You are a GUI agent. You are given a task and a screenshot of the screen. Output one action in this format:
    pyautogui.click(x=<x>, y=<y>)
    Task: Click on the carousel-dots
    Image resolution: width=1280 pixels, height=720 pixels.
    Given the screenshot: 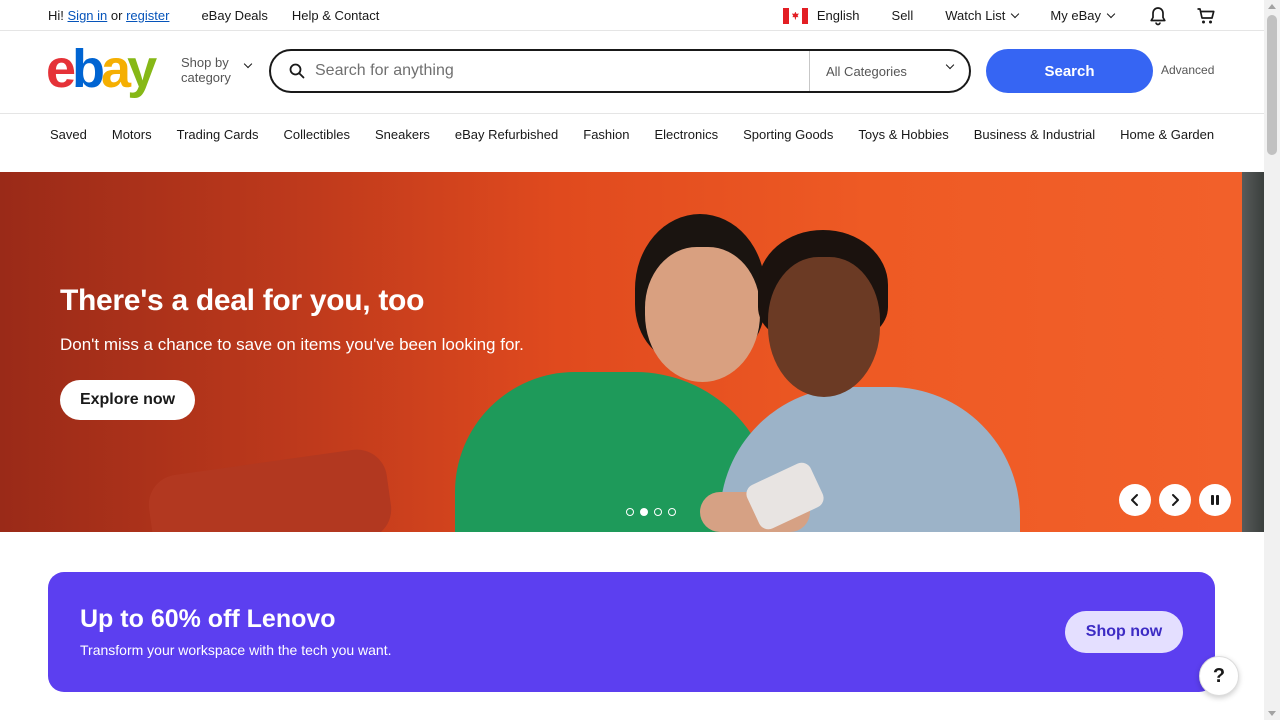 What is the action you would take?
    pyautogui.click(x=654, y=512)
    